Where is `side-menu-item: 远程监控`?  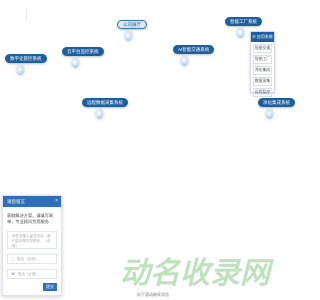 side-menu-item: 远程监控 is located at coordinates (262, 92).